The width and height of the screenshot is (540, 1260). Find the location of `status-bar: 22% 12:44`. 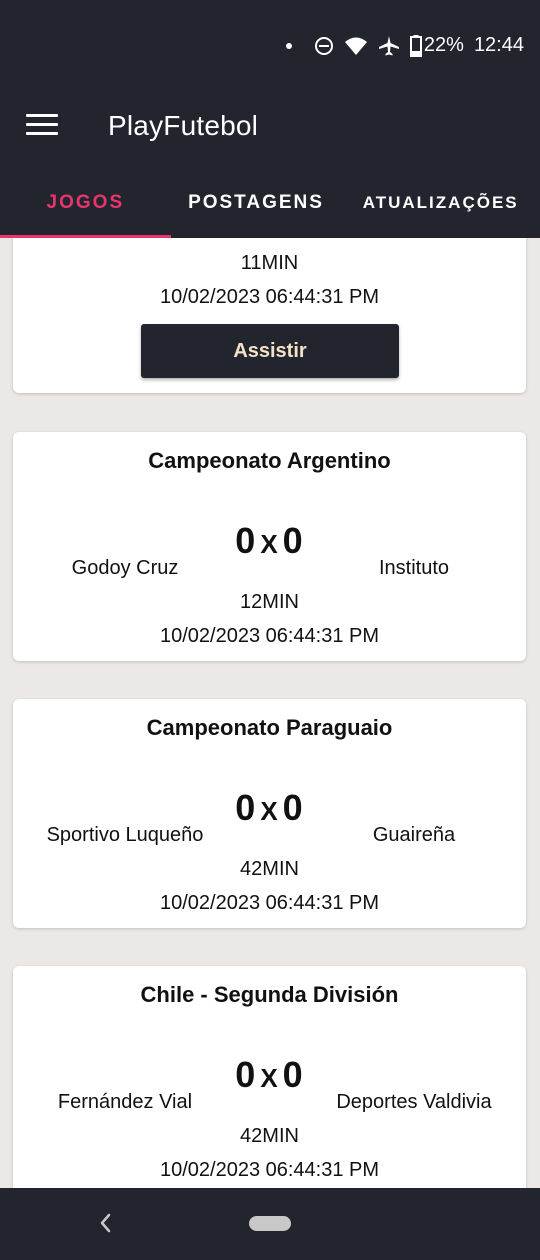

status-bar: 22% 12:44 is located at coordinates (270, 46).